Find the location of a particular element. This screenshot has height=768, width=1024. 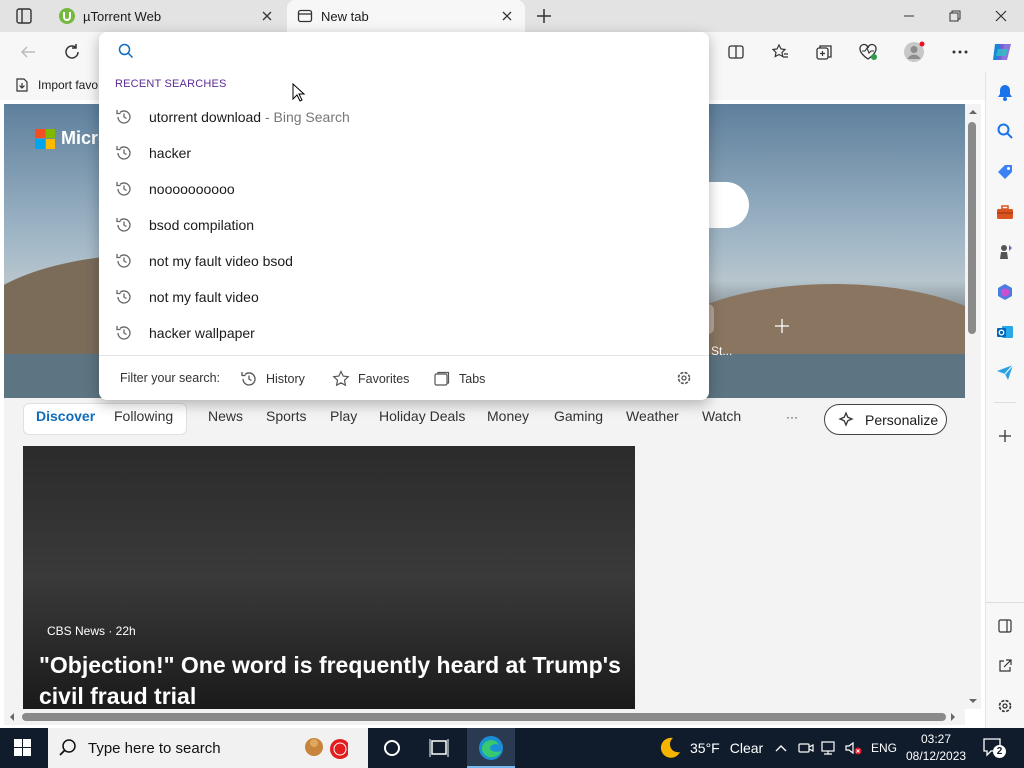

show-hidden-icons-button is located at coordinates (781, 748).